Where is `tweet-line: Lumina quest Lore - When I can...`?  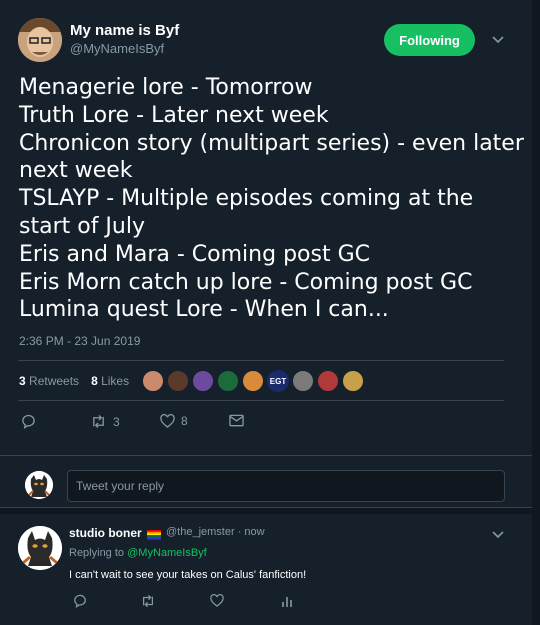 tweet-line: Lumina quest Lore - When I can... is located at coordinates (204, 310).